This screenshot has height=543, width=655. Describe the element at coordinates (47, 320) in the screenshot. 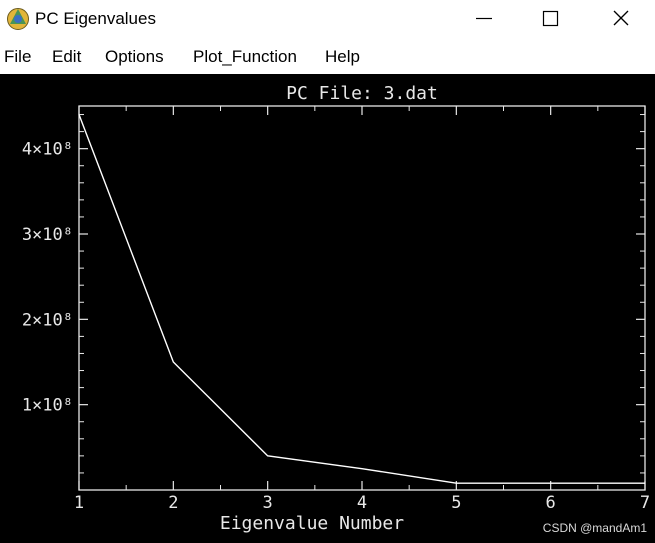

I see `y-tick-label: 2×10⁸` at that location.